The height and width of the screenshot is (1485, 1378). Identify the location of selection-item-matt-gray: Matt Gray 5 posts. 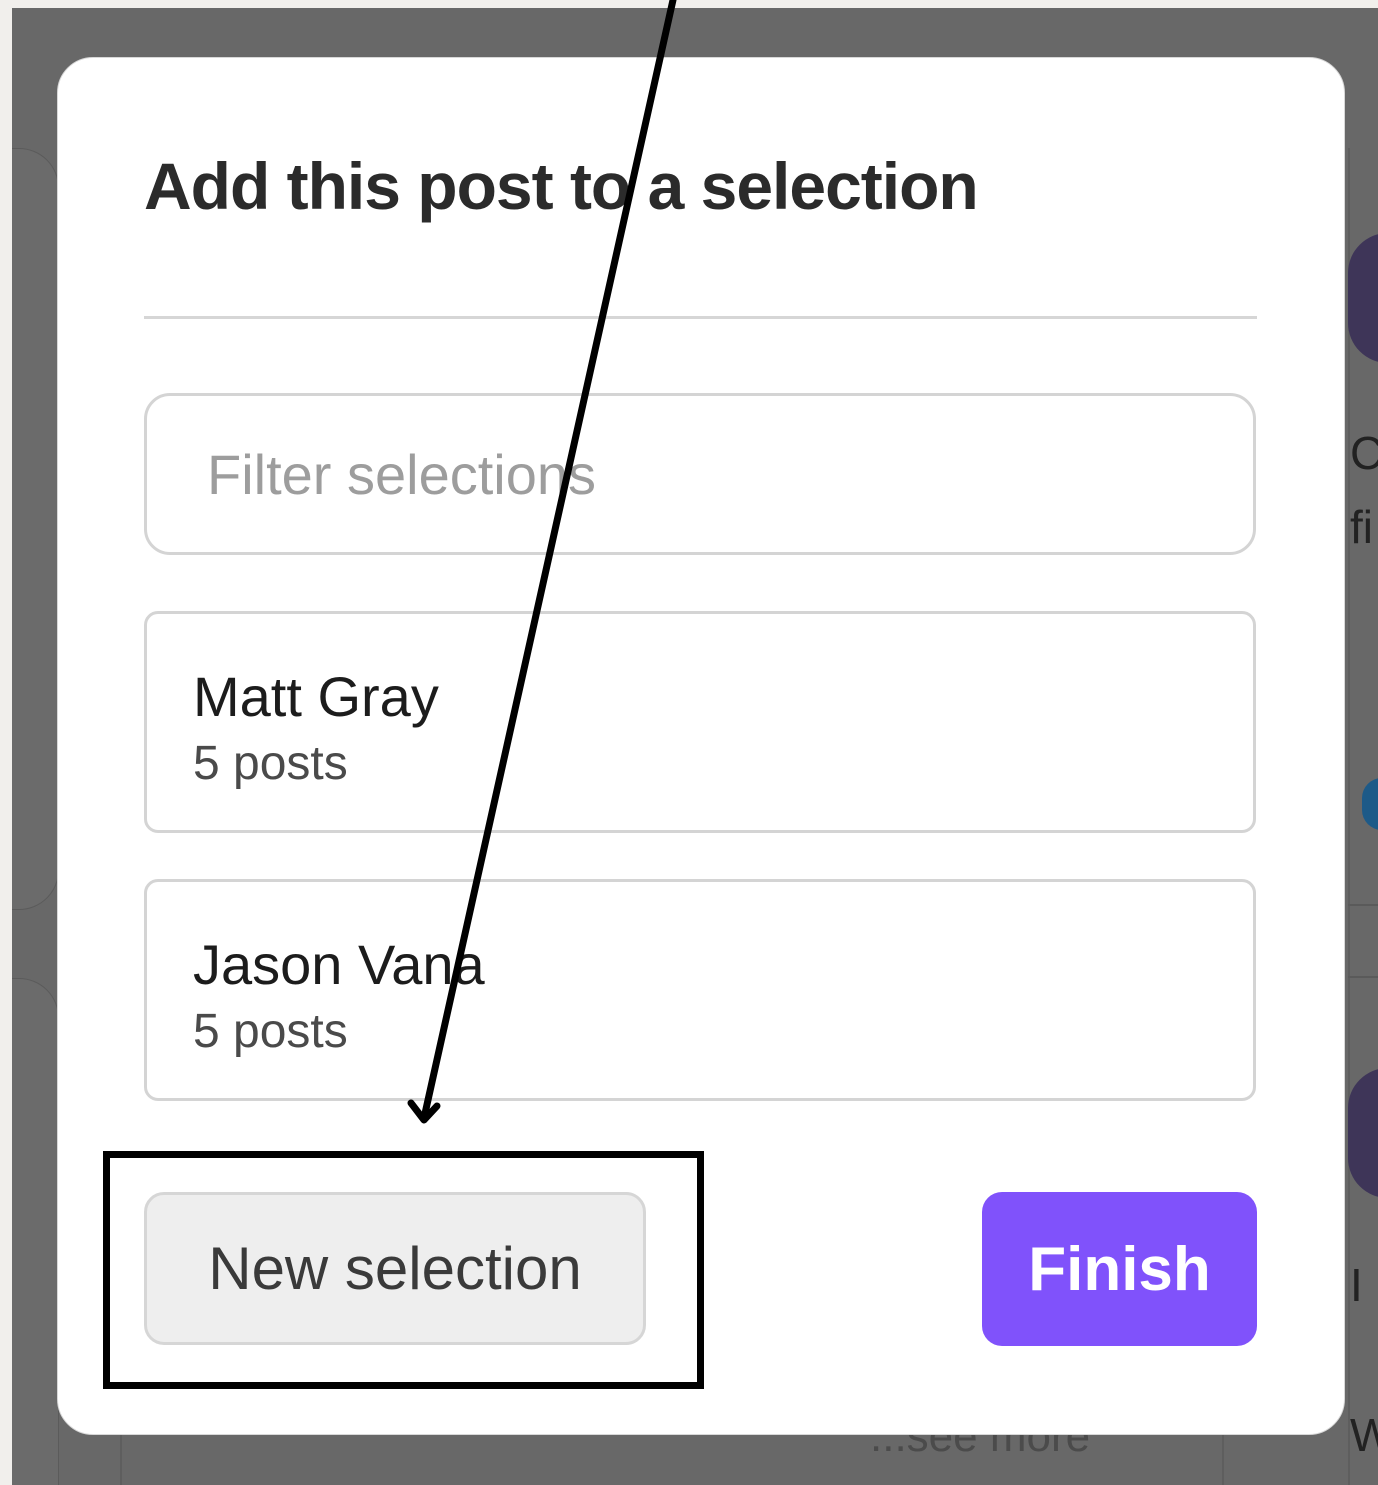
(700, 722).